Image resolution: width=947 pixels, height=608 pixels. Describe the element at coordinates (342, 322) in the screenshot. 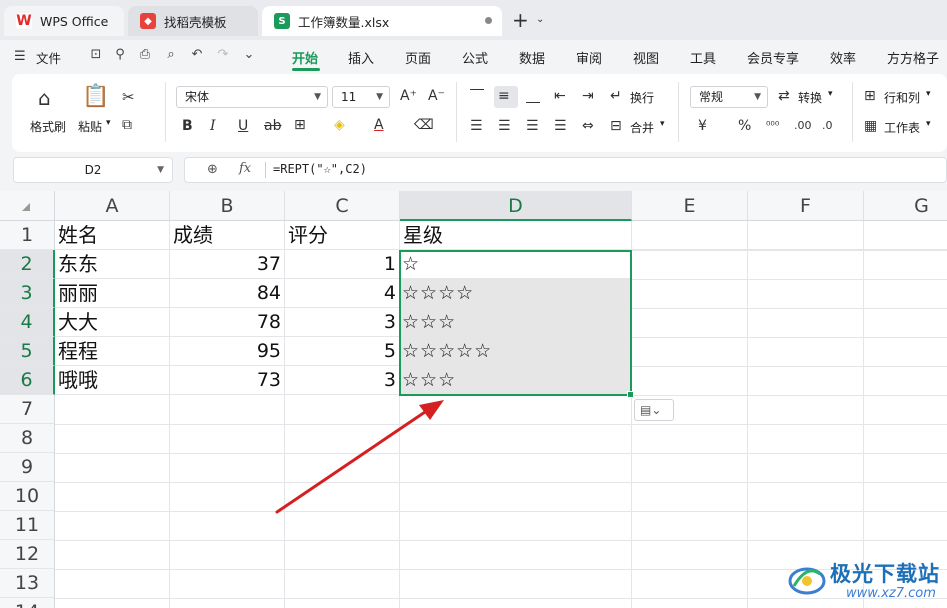

I see `cell-rating: 3` at that location.